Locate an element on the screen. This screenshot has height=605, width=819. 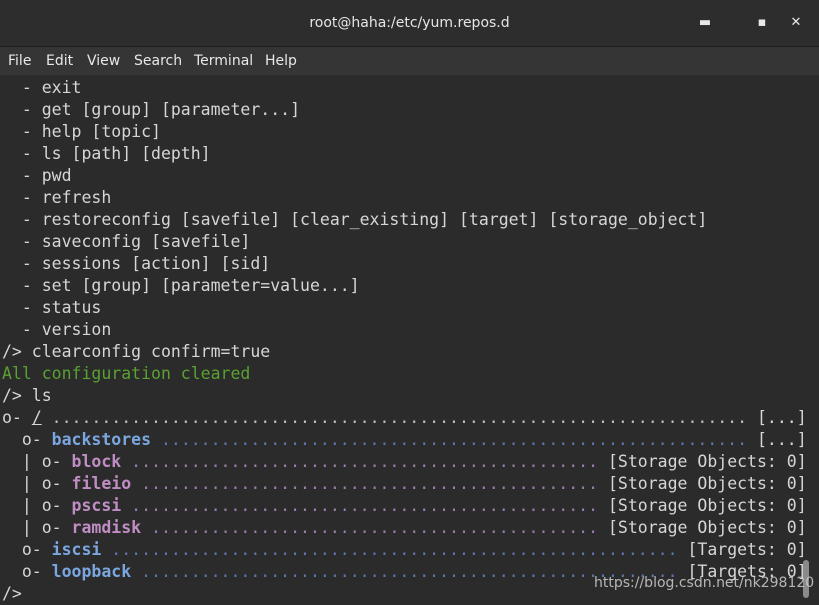
menu-search: Search is located at coordinates (158, 61).